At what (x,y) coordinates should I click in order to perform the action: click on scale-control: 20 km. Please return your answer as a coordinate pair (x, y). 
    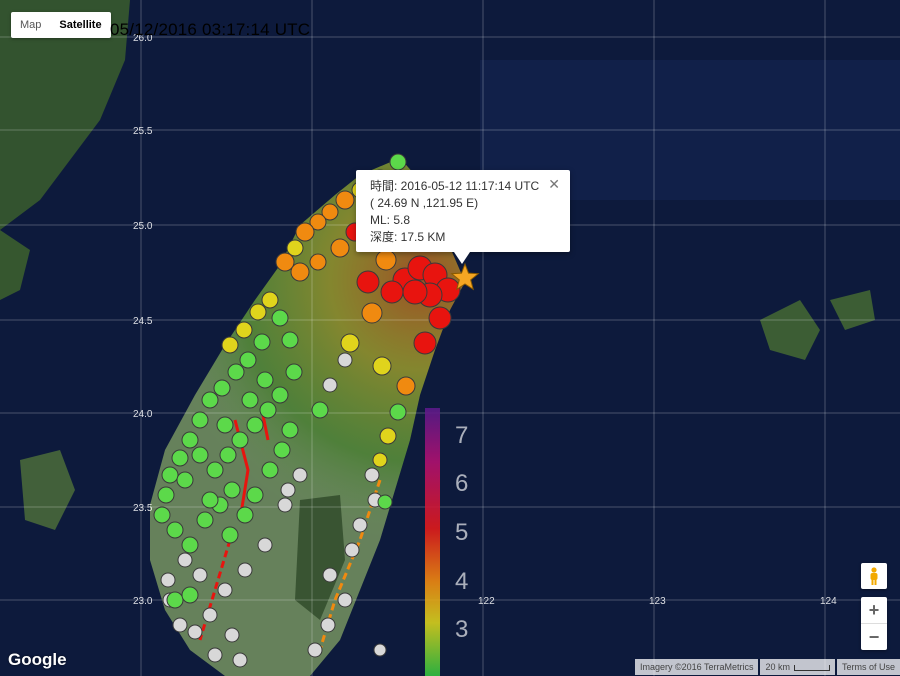
    Looking at the image, I should click on (797, 667).